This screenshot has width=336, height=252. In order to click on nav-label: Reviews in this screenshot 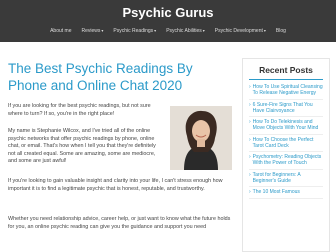, I will do `click(91, 31)`.